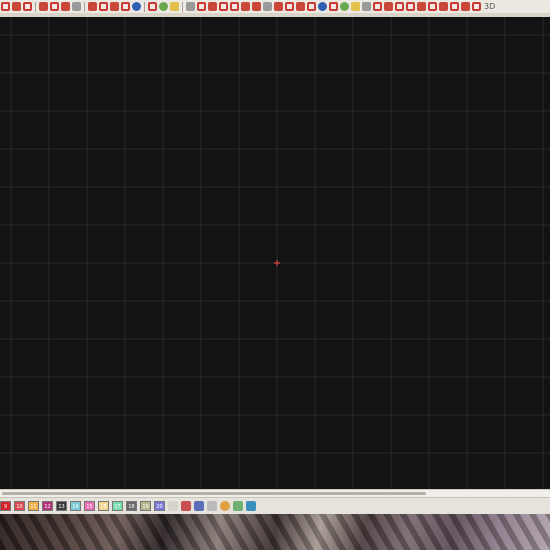  I want to click on thread-swatch: 13, so click(61, 506).